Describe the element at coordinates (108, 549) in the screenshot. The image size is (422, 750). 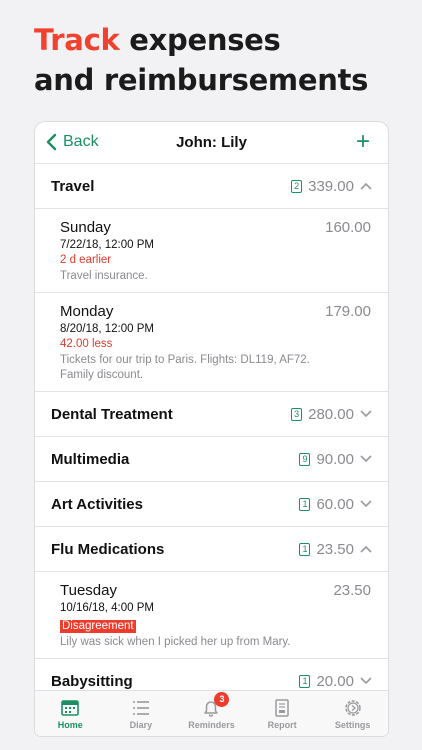
I see `category-name: Flu Medications` at that location.